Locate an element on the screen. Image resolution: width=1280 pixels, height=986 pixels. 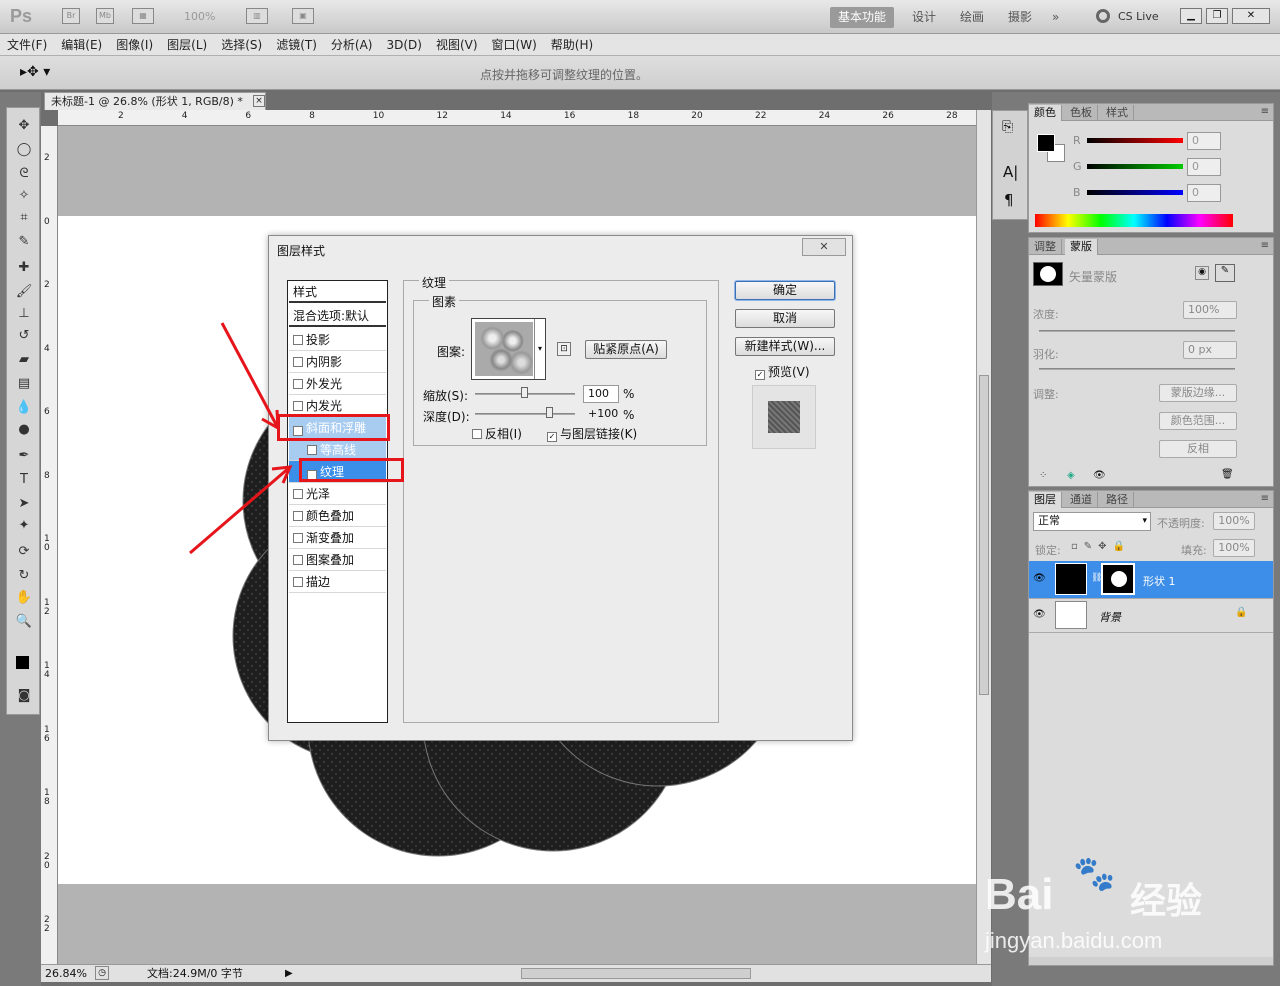
scale-input: 100 is located at coordinates (601, 394).